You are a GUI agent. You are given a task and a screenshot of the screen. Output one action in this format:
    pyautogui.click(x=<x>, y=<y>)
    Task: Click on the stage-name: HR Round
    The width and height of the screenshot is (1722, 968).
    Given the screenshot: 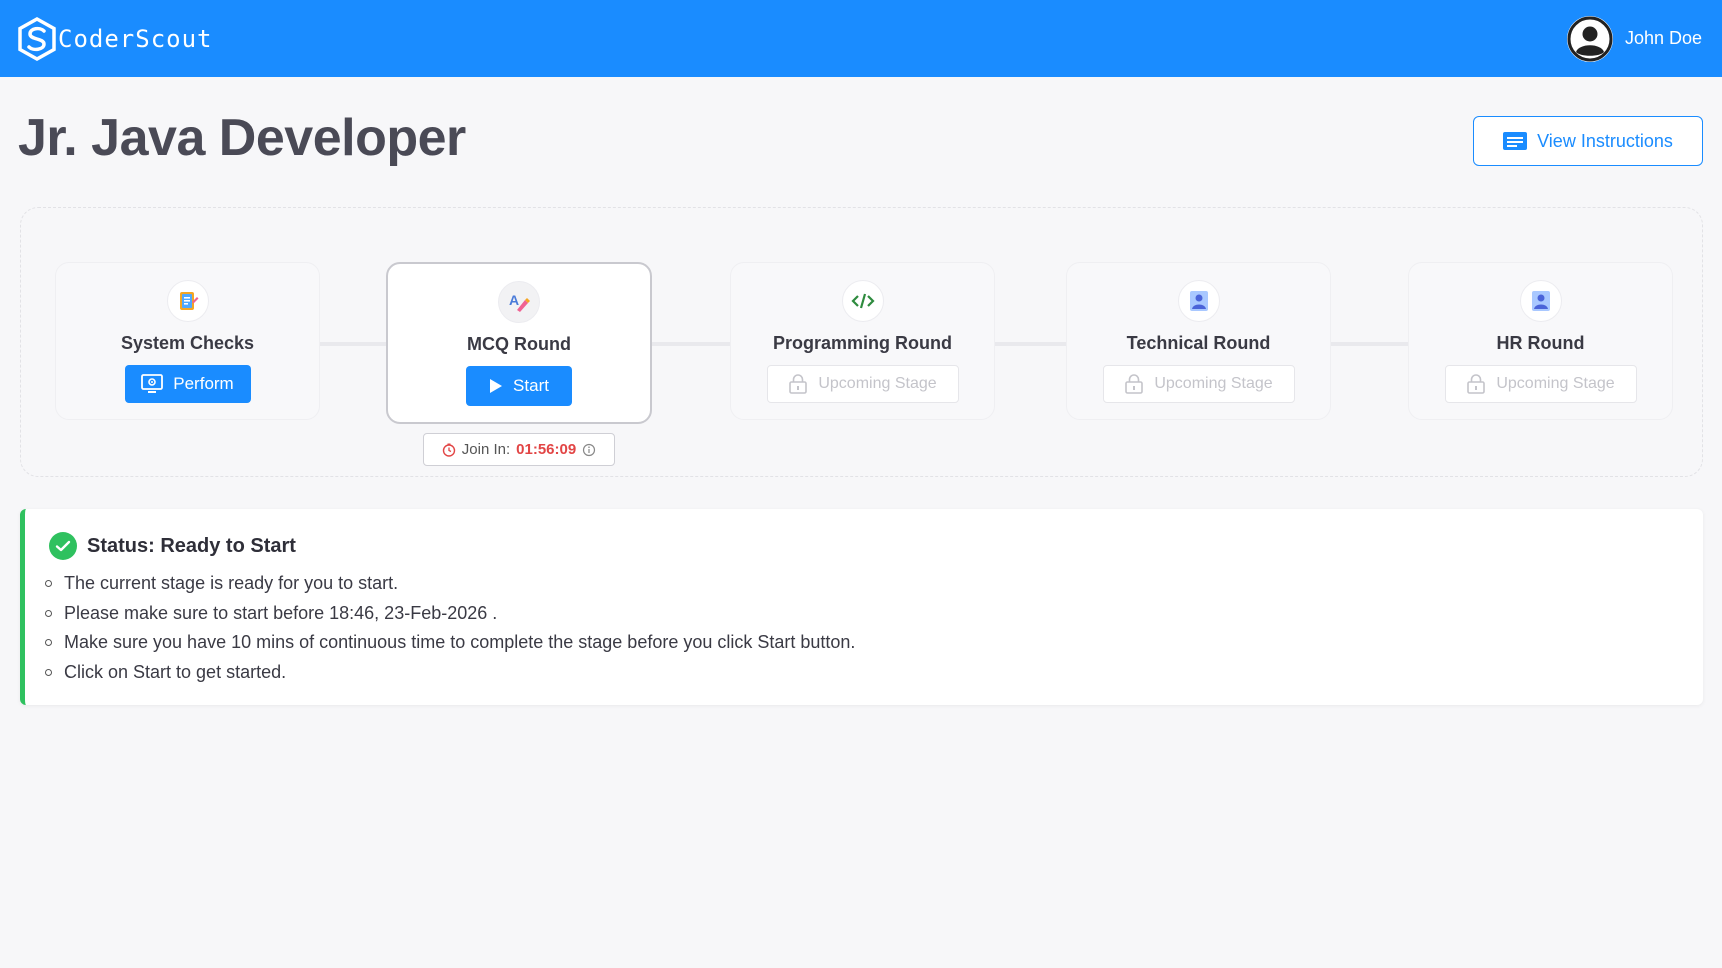 What is the action you would take?
    pyautogui.click(x=1540, y=343)
    